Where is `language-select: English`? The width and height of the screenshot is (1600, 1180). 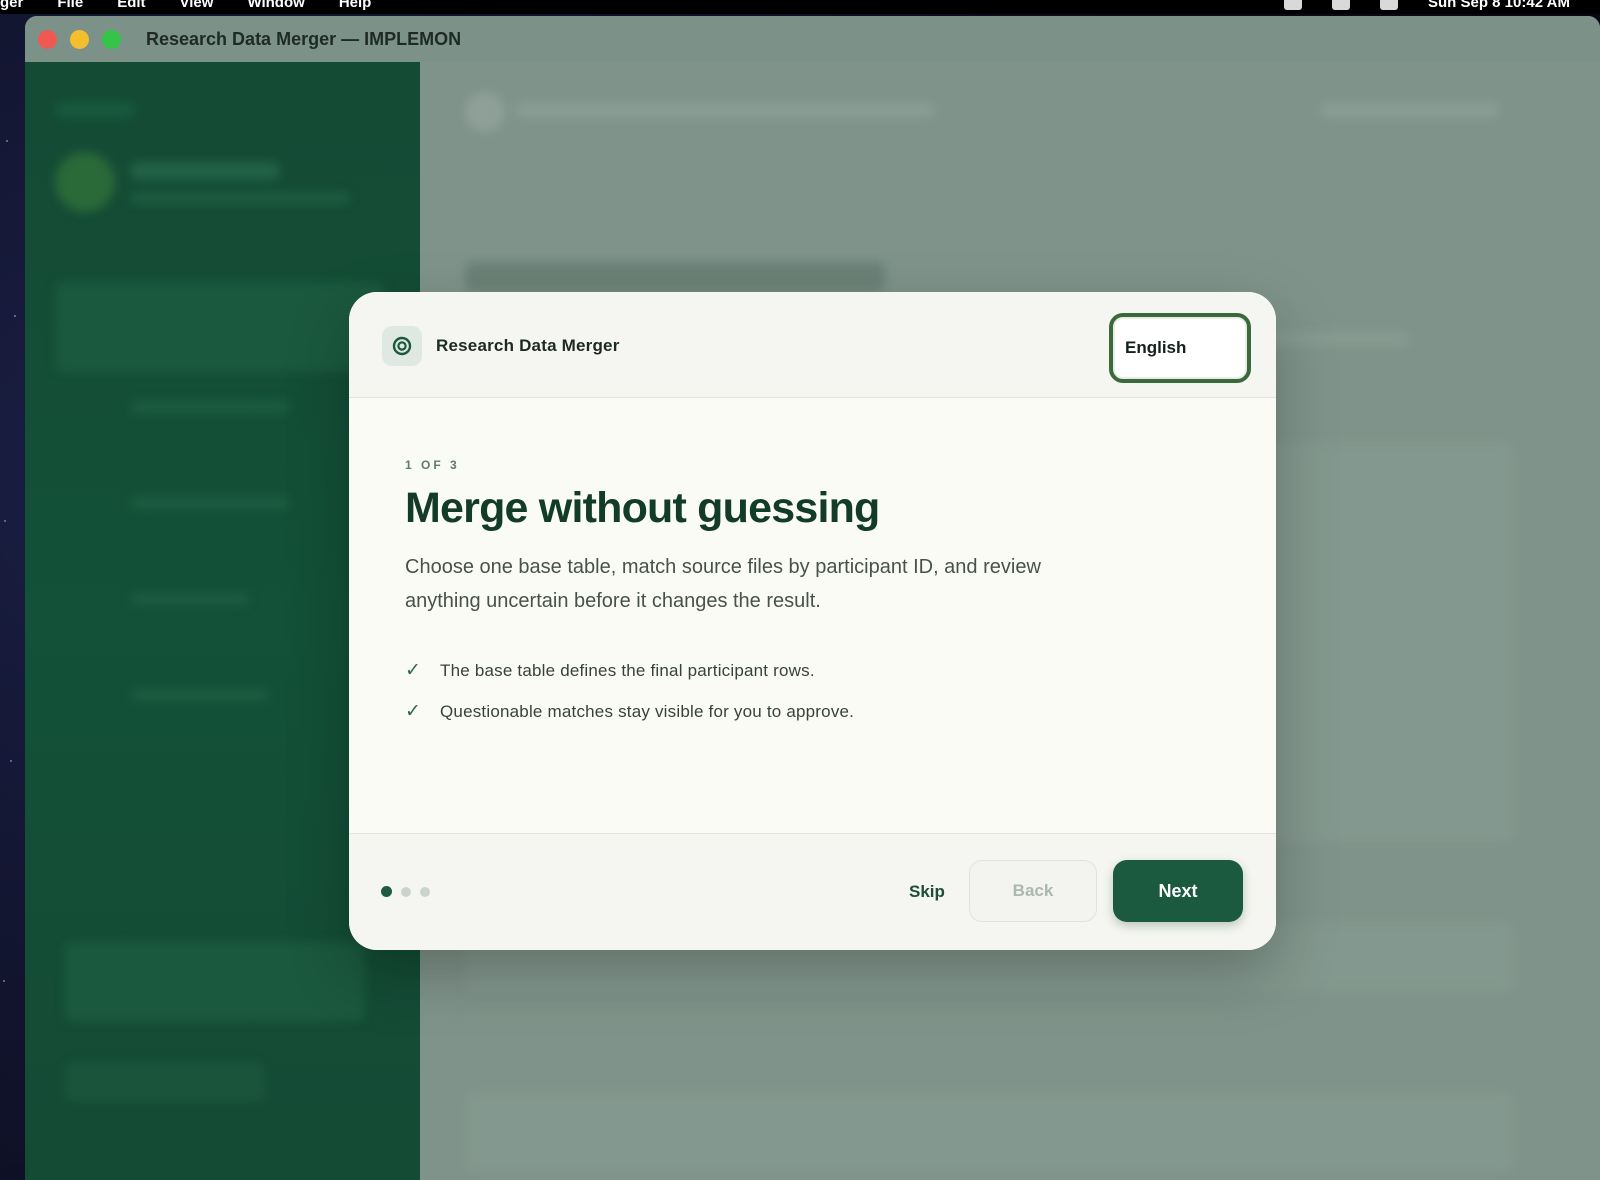
language-select: English is located at coordinates (1180, 348).